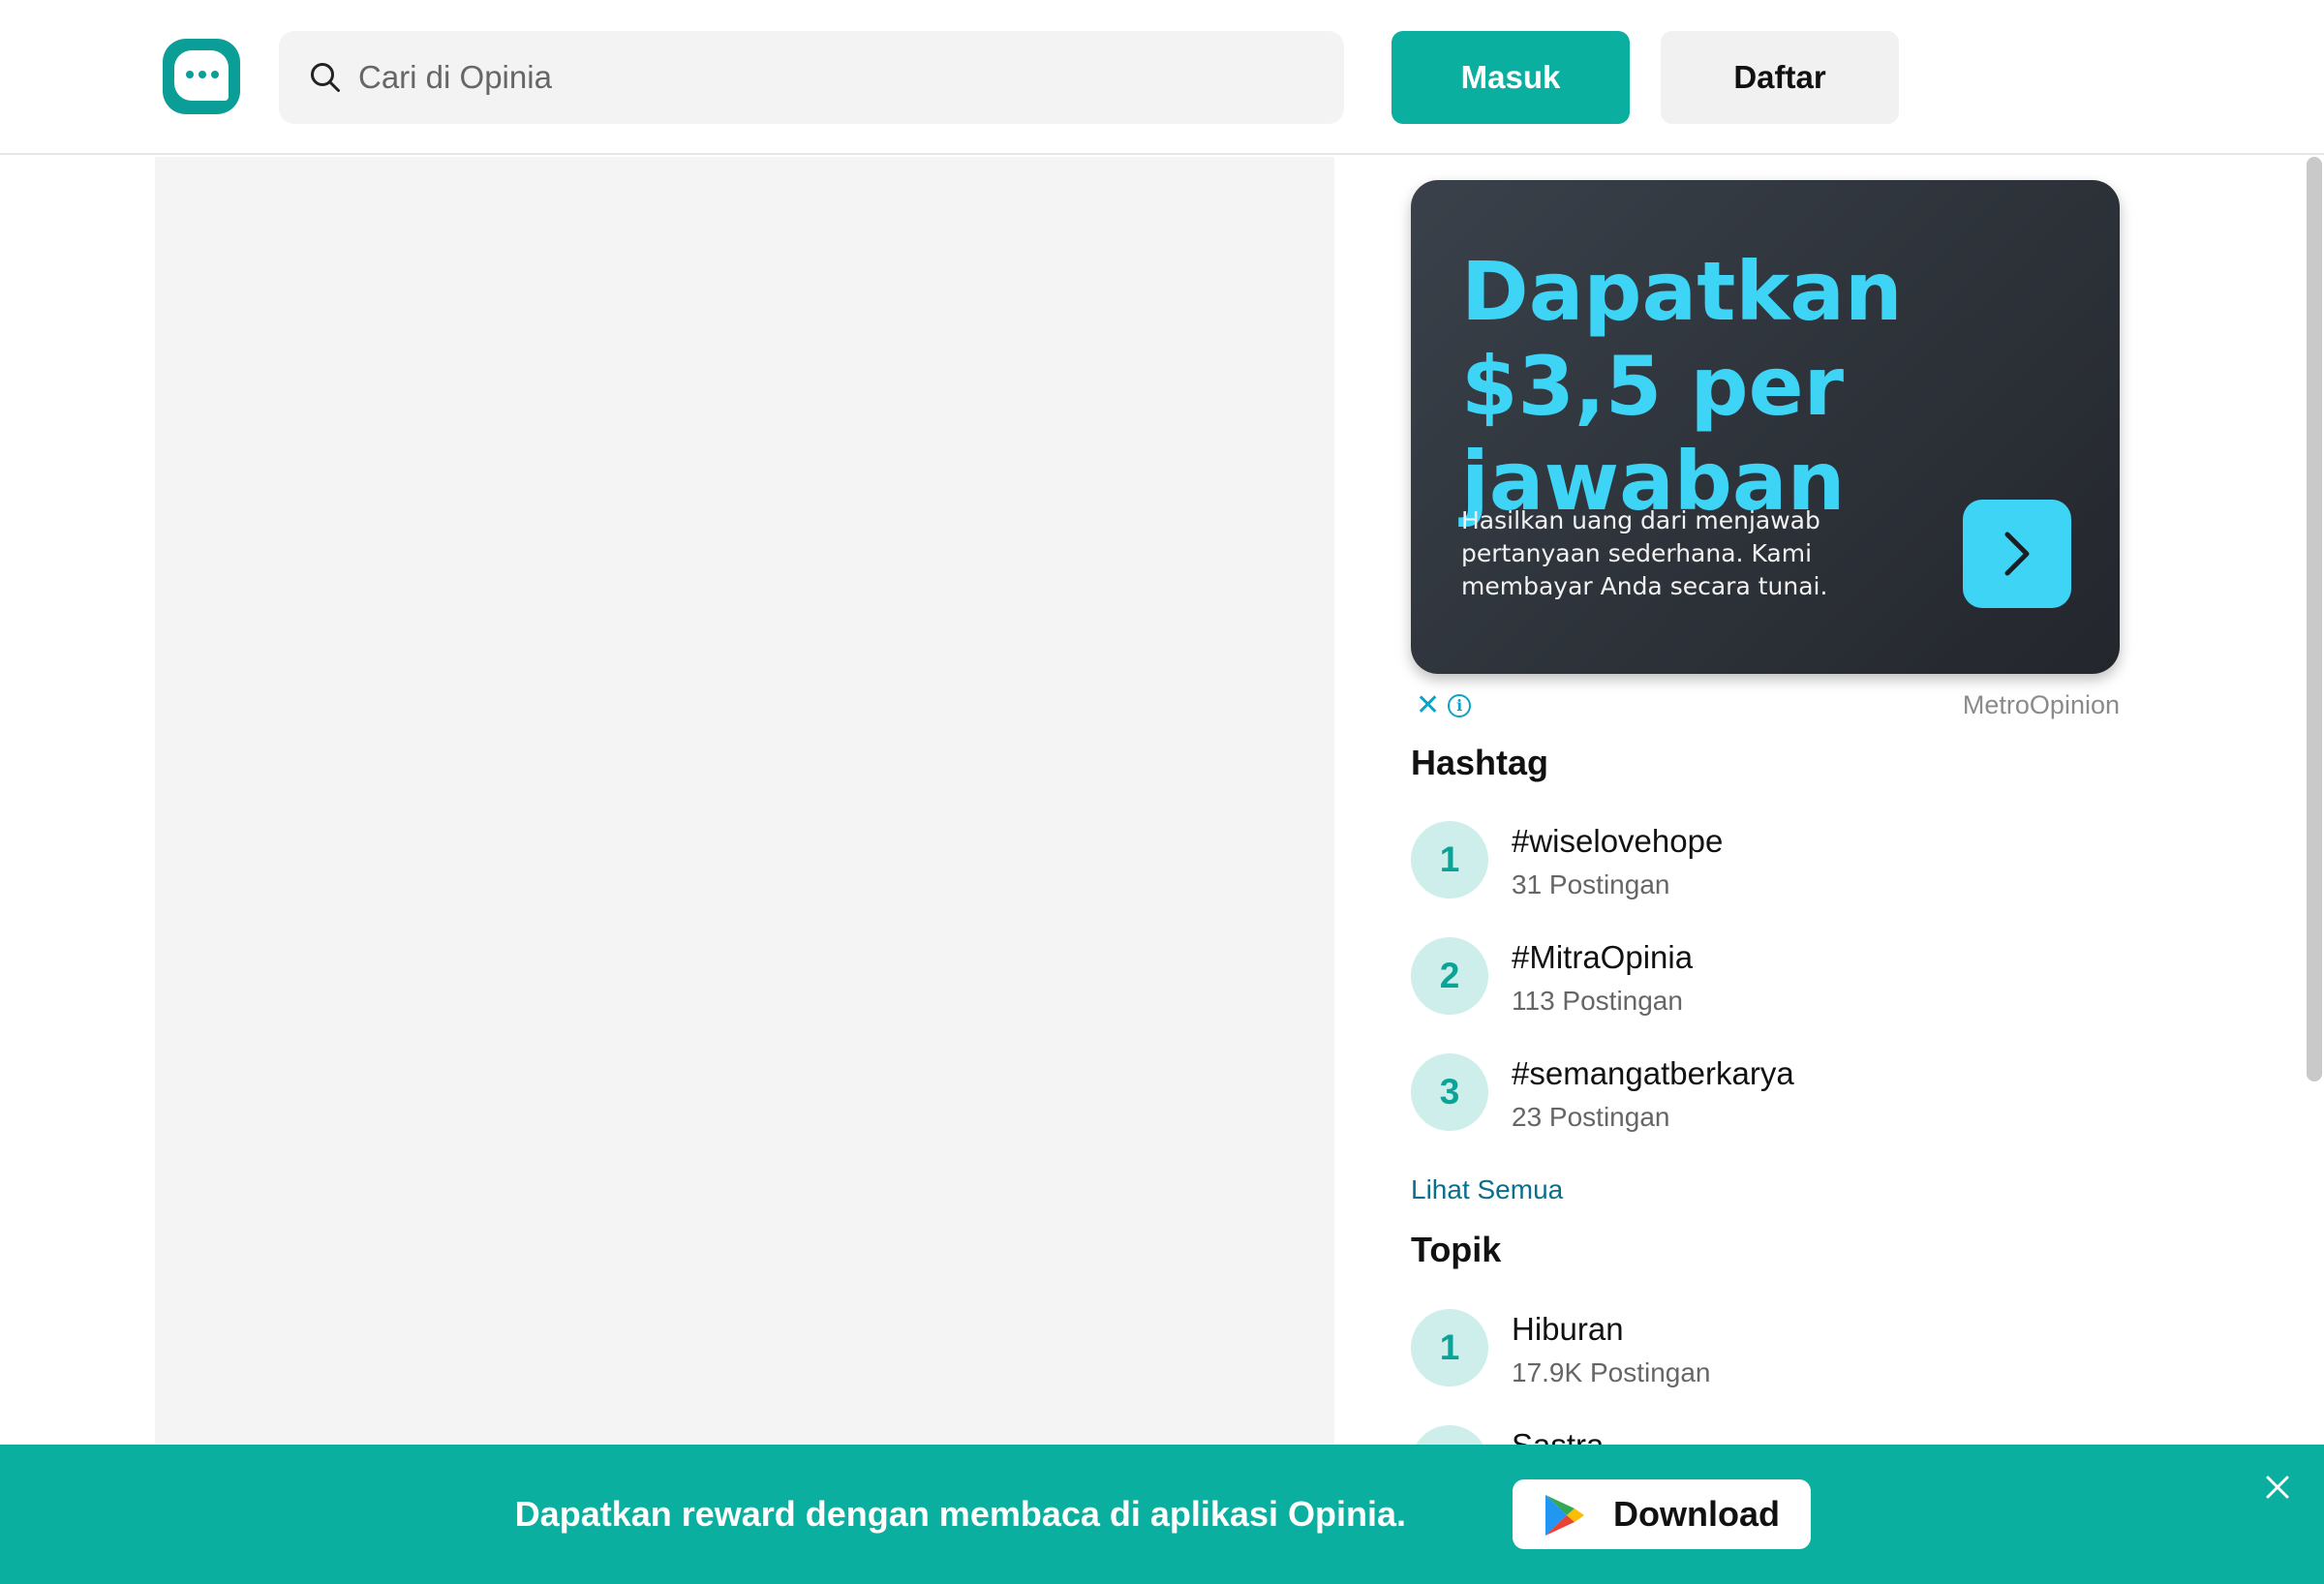 The height and width of the screenshot is (1584, 2324). What do you see at coordinates (1618, 841) in the screenshot?
I see `hashtag-name: #wiselovehope` at bounding box center [1618, 841].